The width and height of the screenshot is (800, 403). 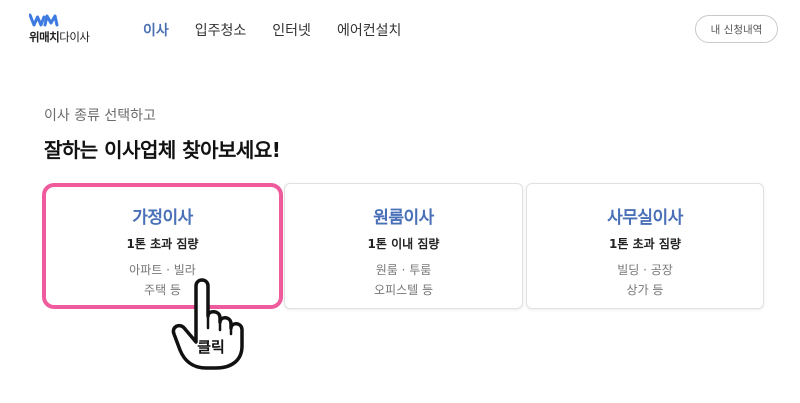 What do you see at coordinates (645, 270) in the screenshot?
I see `card-desc-line1: 빌딩 · 공장` at bounding box center [645, 270].